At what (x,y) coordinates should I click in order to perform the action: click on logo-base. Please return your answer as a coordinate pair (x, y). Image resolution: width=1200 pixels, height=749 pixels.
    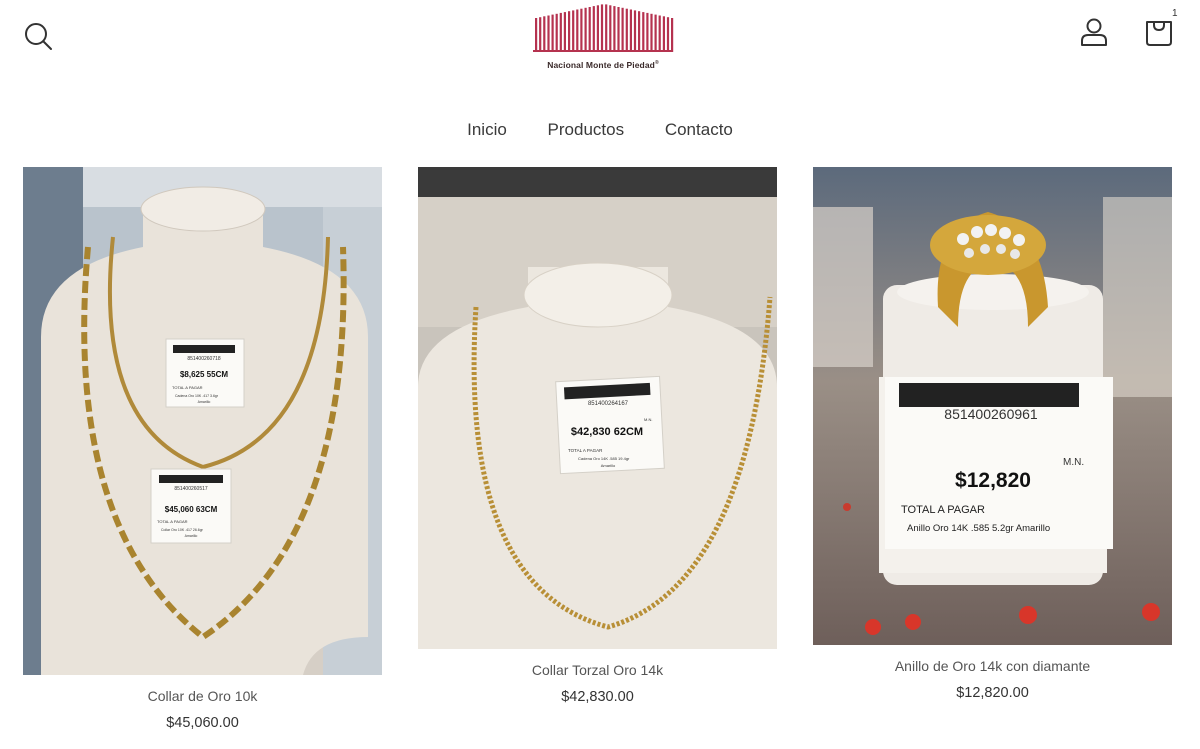
    Looking at the image, I should click on (603, 51).